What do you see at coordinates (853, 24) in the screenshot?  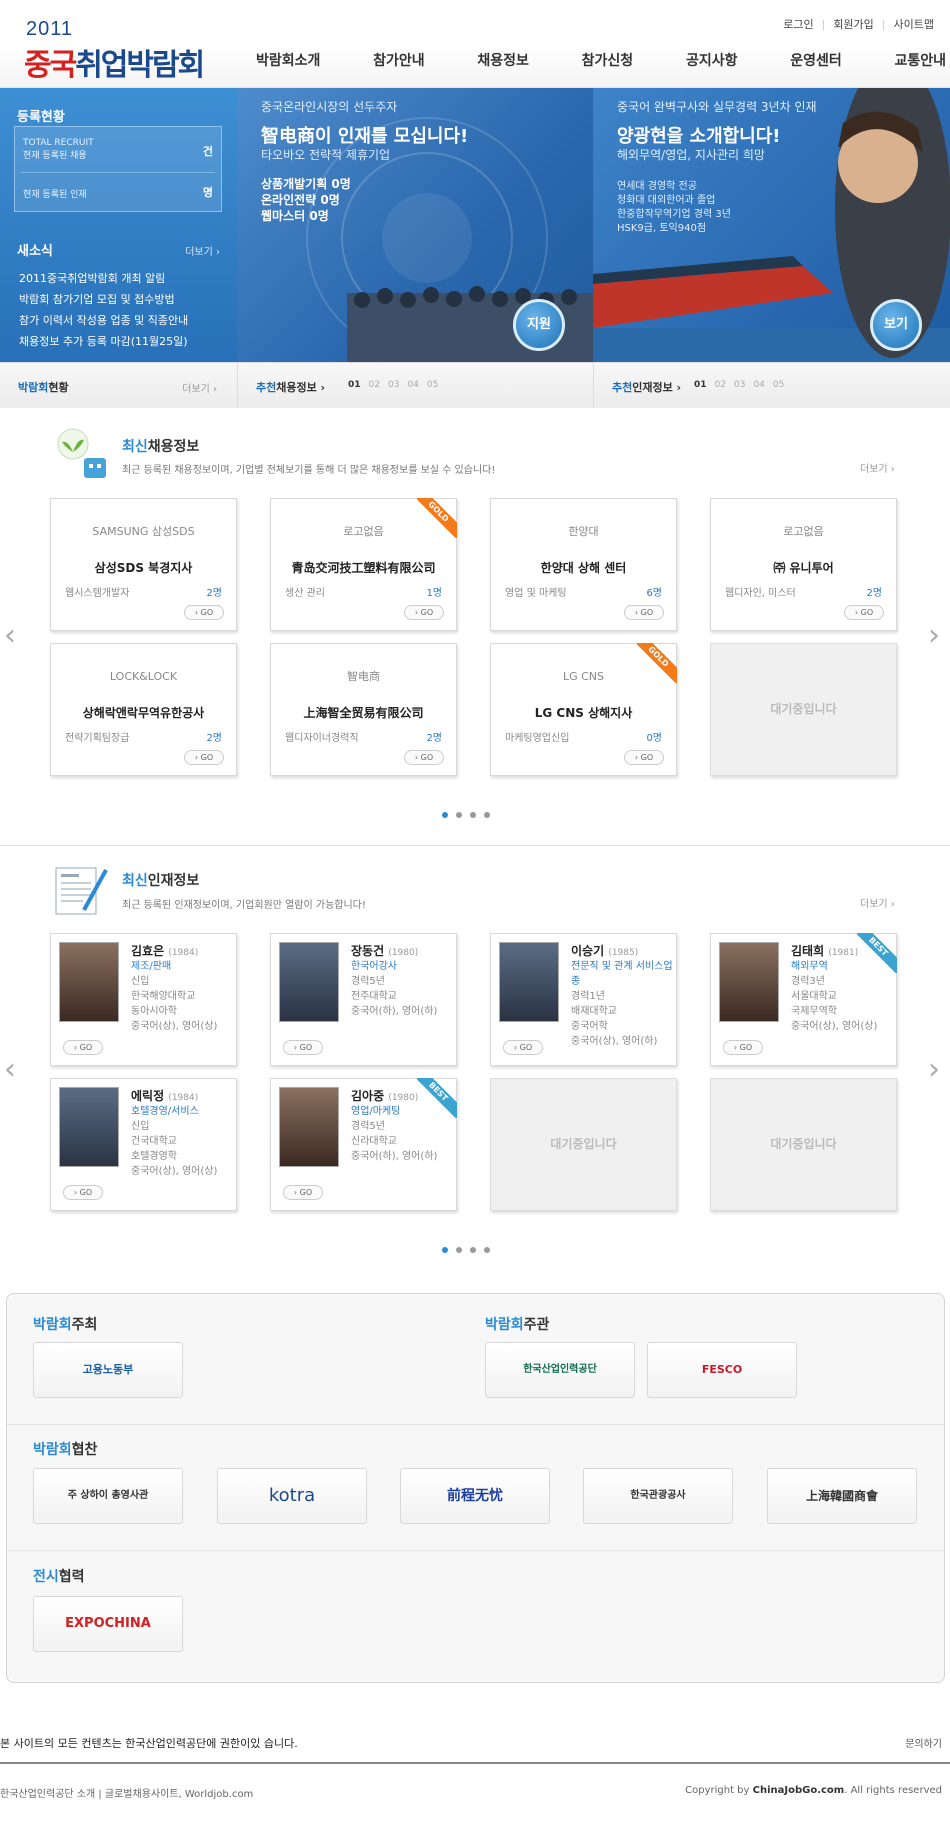 I see `join-link: 회원가입` at bounding box center [853, 24].